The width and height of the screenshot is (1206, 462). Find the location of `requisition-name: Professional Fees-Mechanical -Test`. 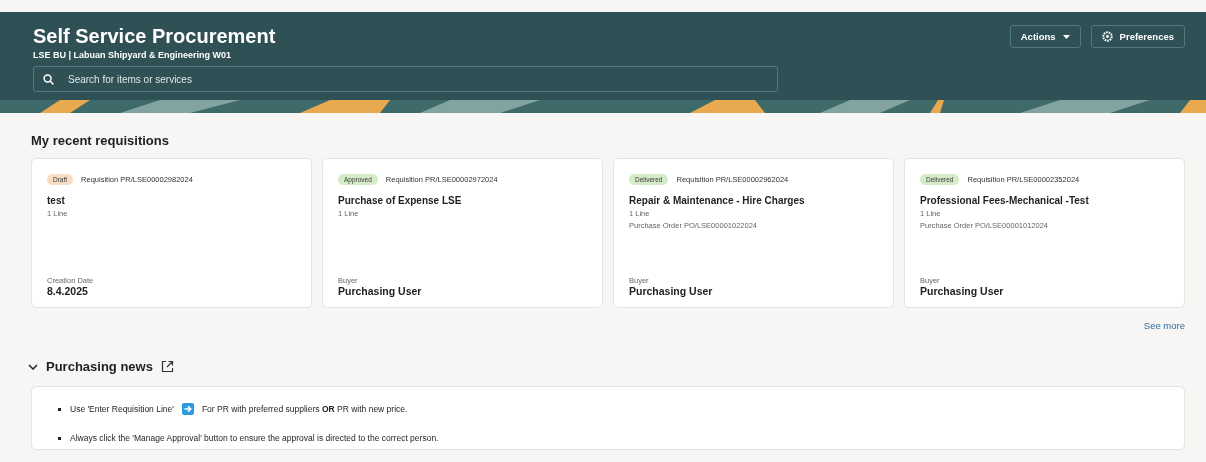

requisition-name: Professional Fees-Mechanical -Test is located at coordinates (1005, 200).